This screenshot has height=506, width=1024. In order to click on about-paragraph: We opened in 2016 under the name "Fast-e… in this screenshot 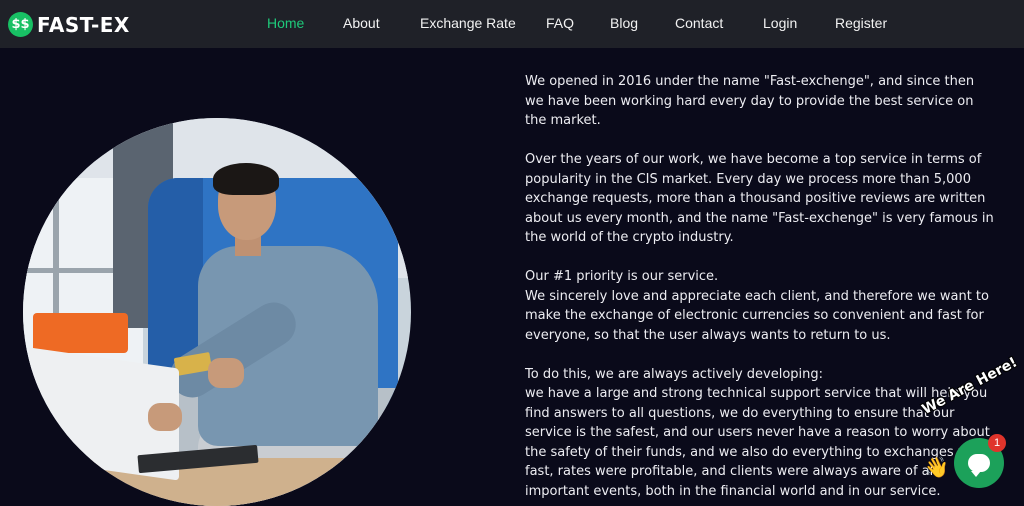, I will do `click(750, 101)`.